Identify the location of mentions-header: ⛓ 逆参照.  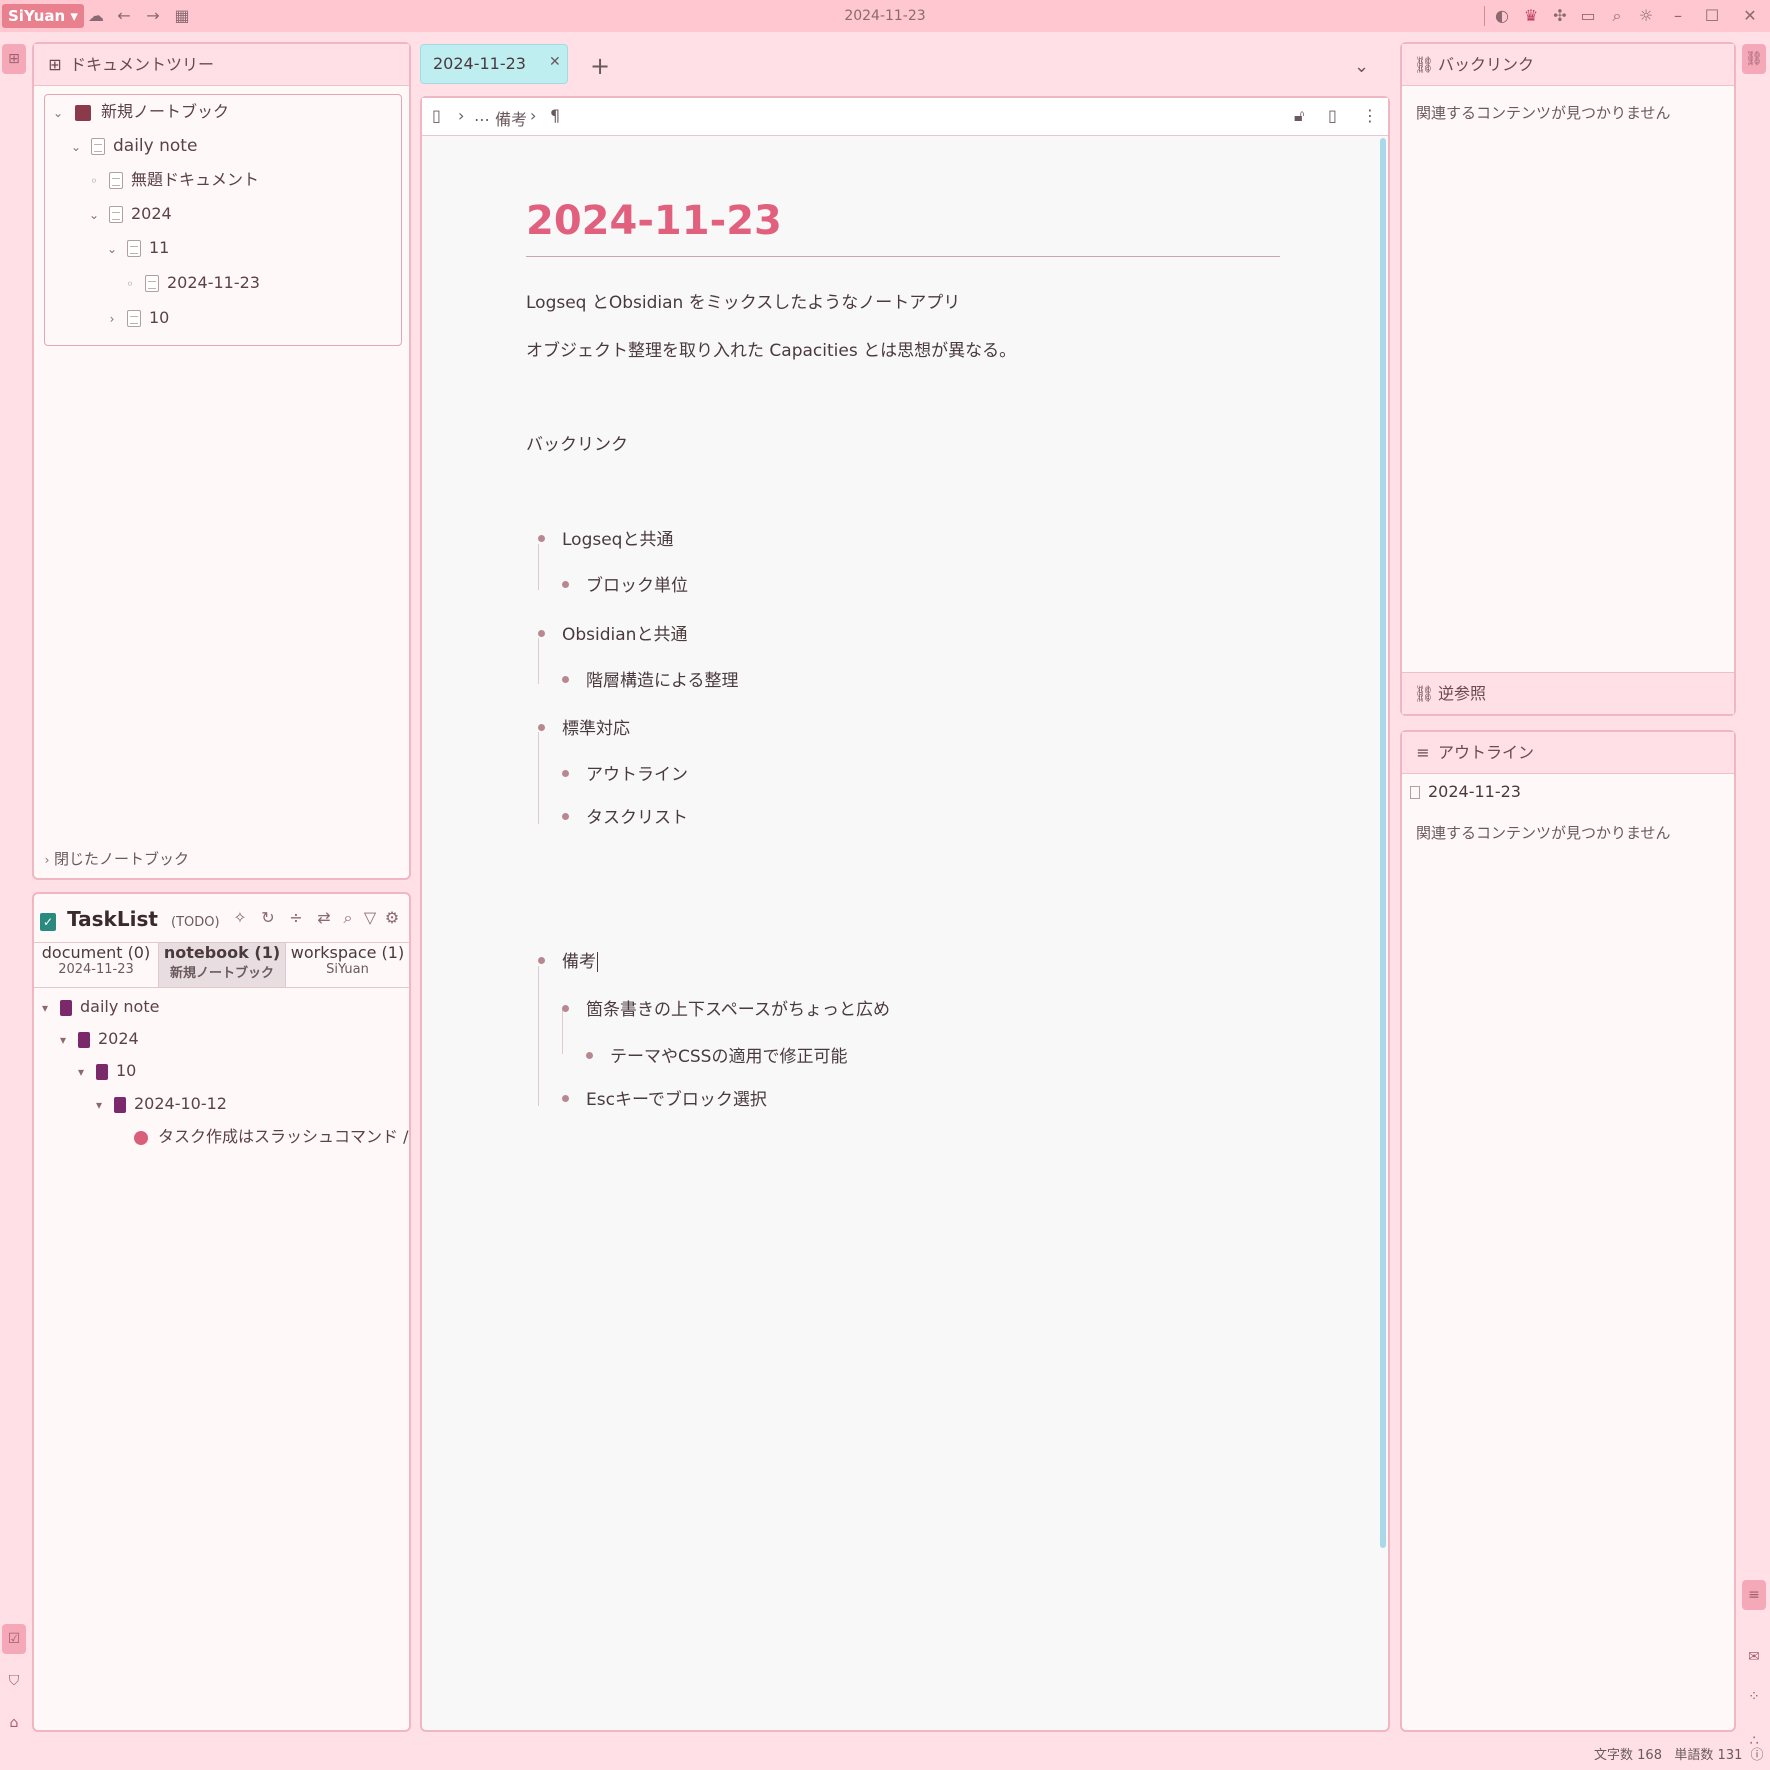
(1568, 693).